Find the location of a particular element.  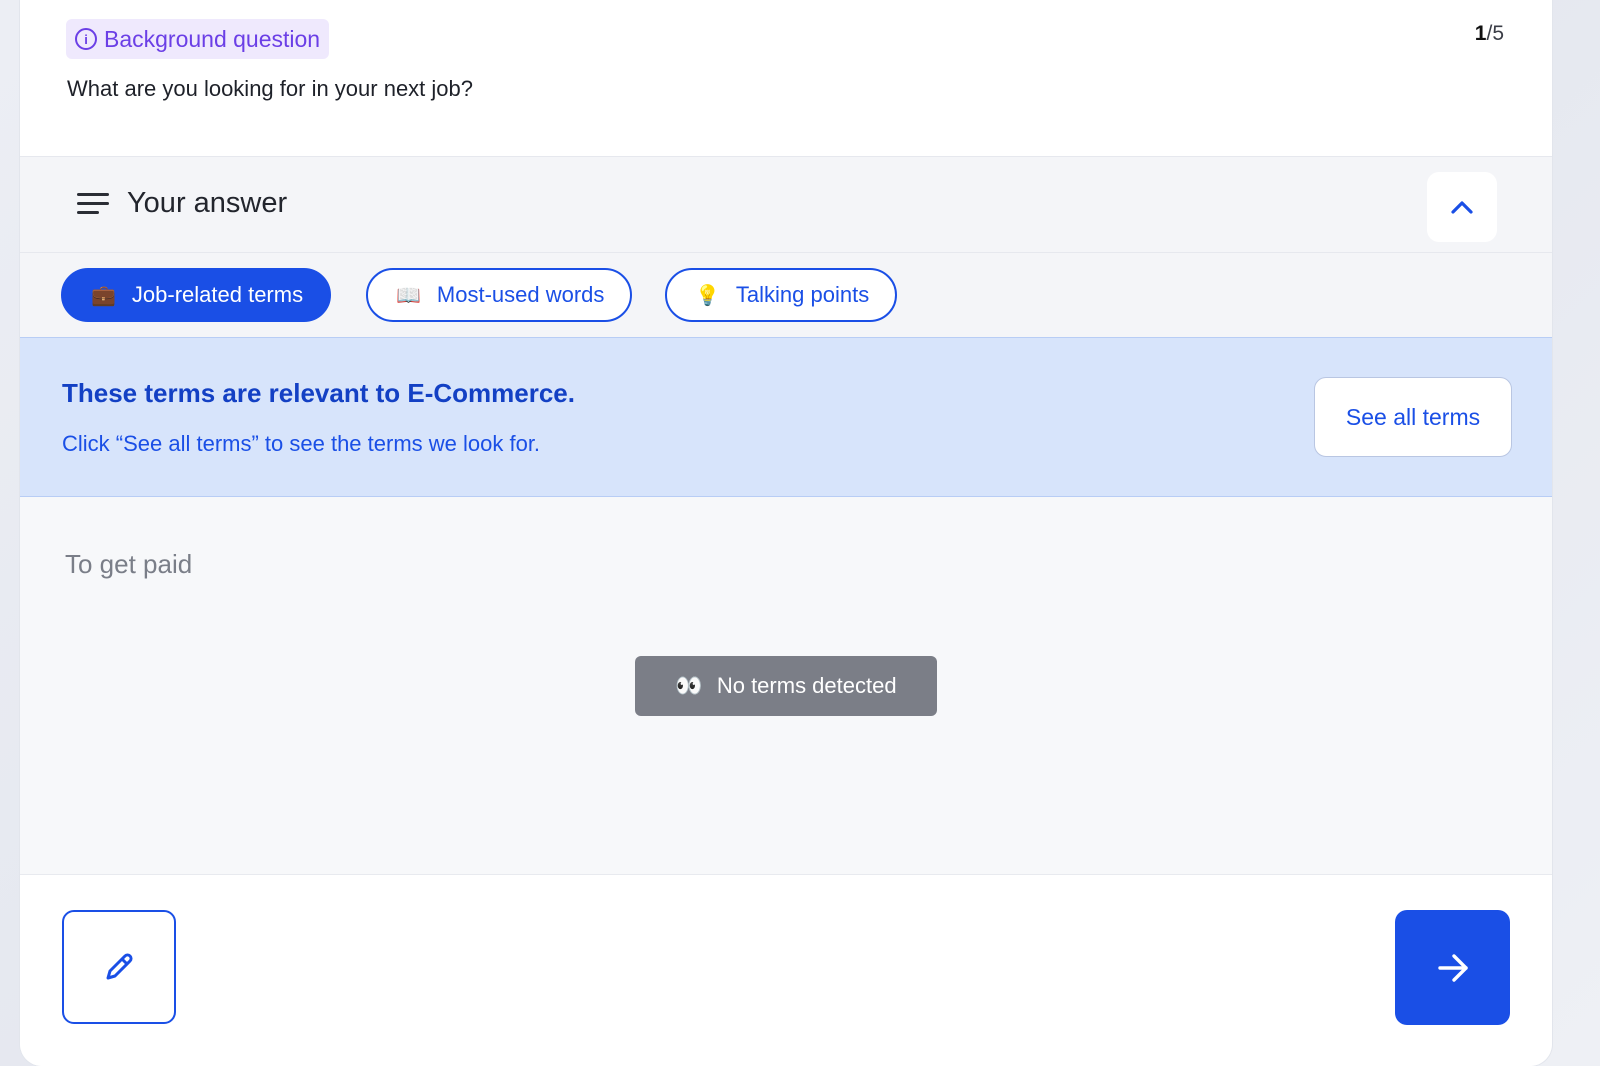

collapse-answer-button is located at coordinates (1462, 207).